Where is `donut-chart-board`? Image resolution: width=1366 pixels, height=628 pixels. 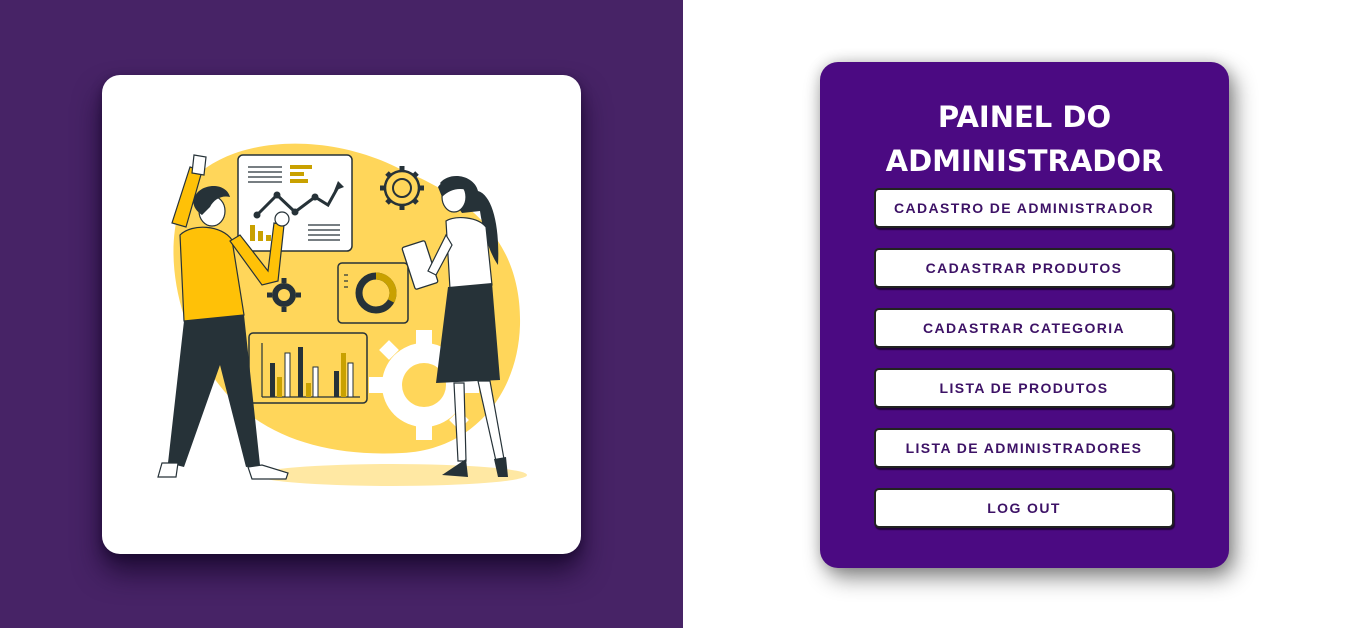 donut-chart-board is located at coordinates (373, 293).